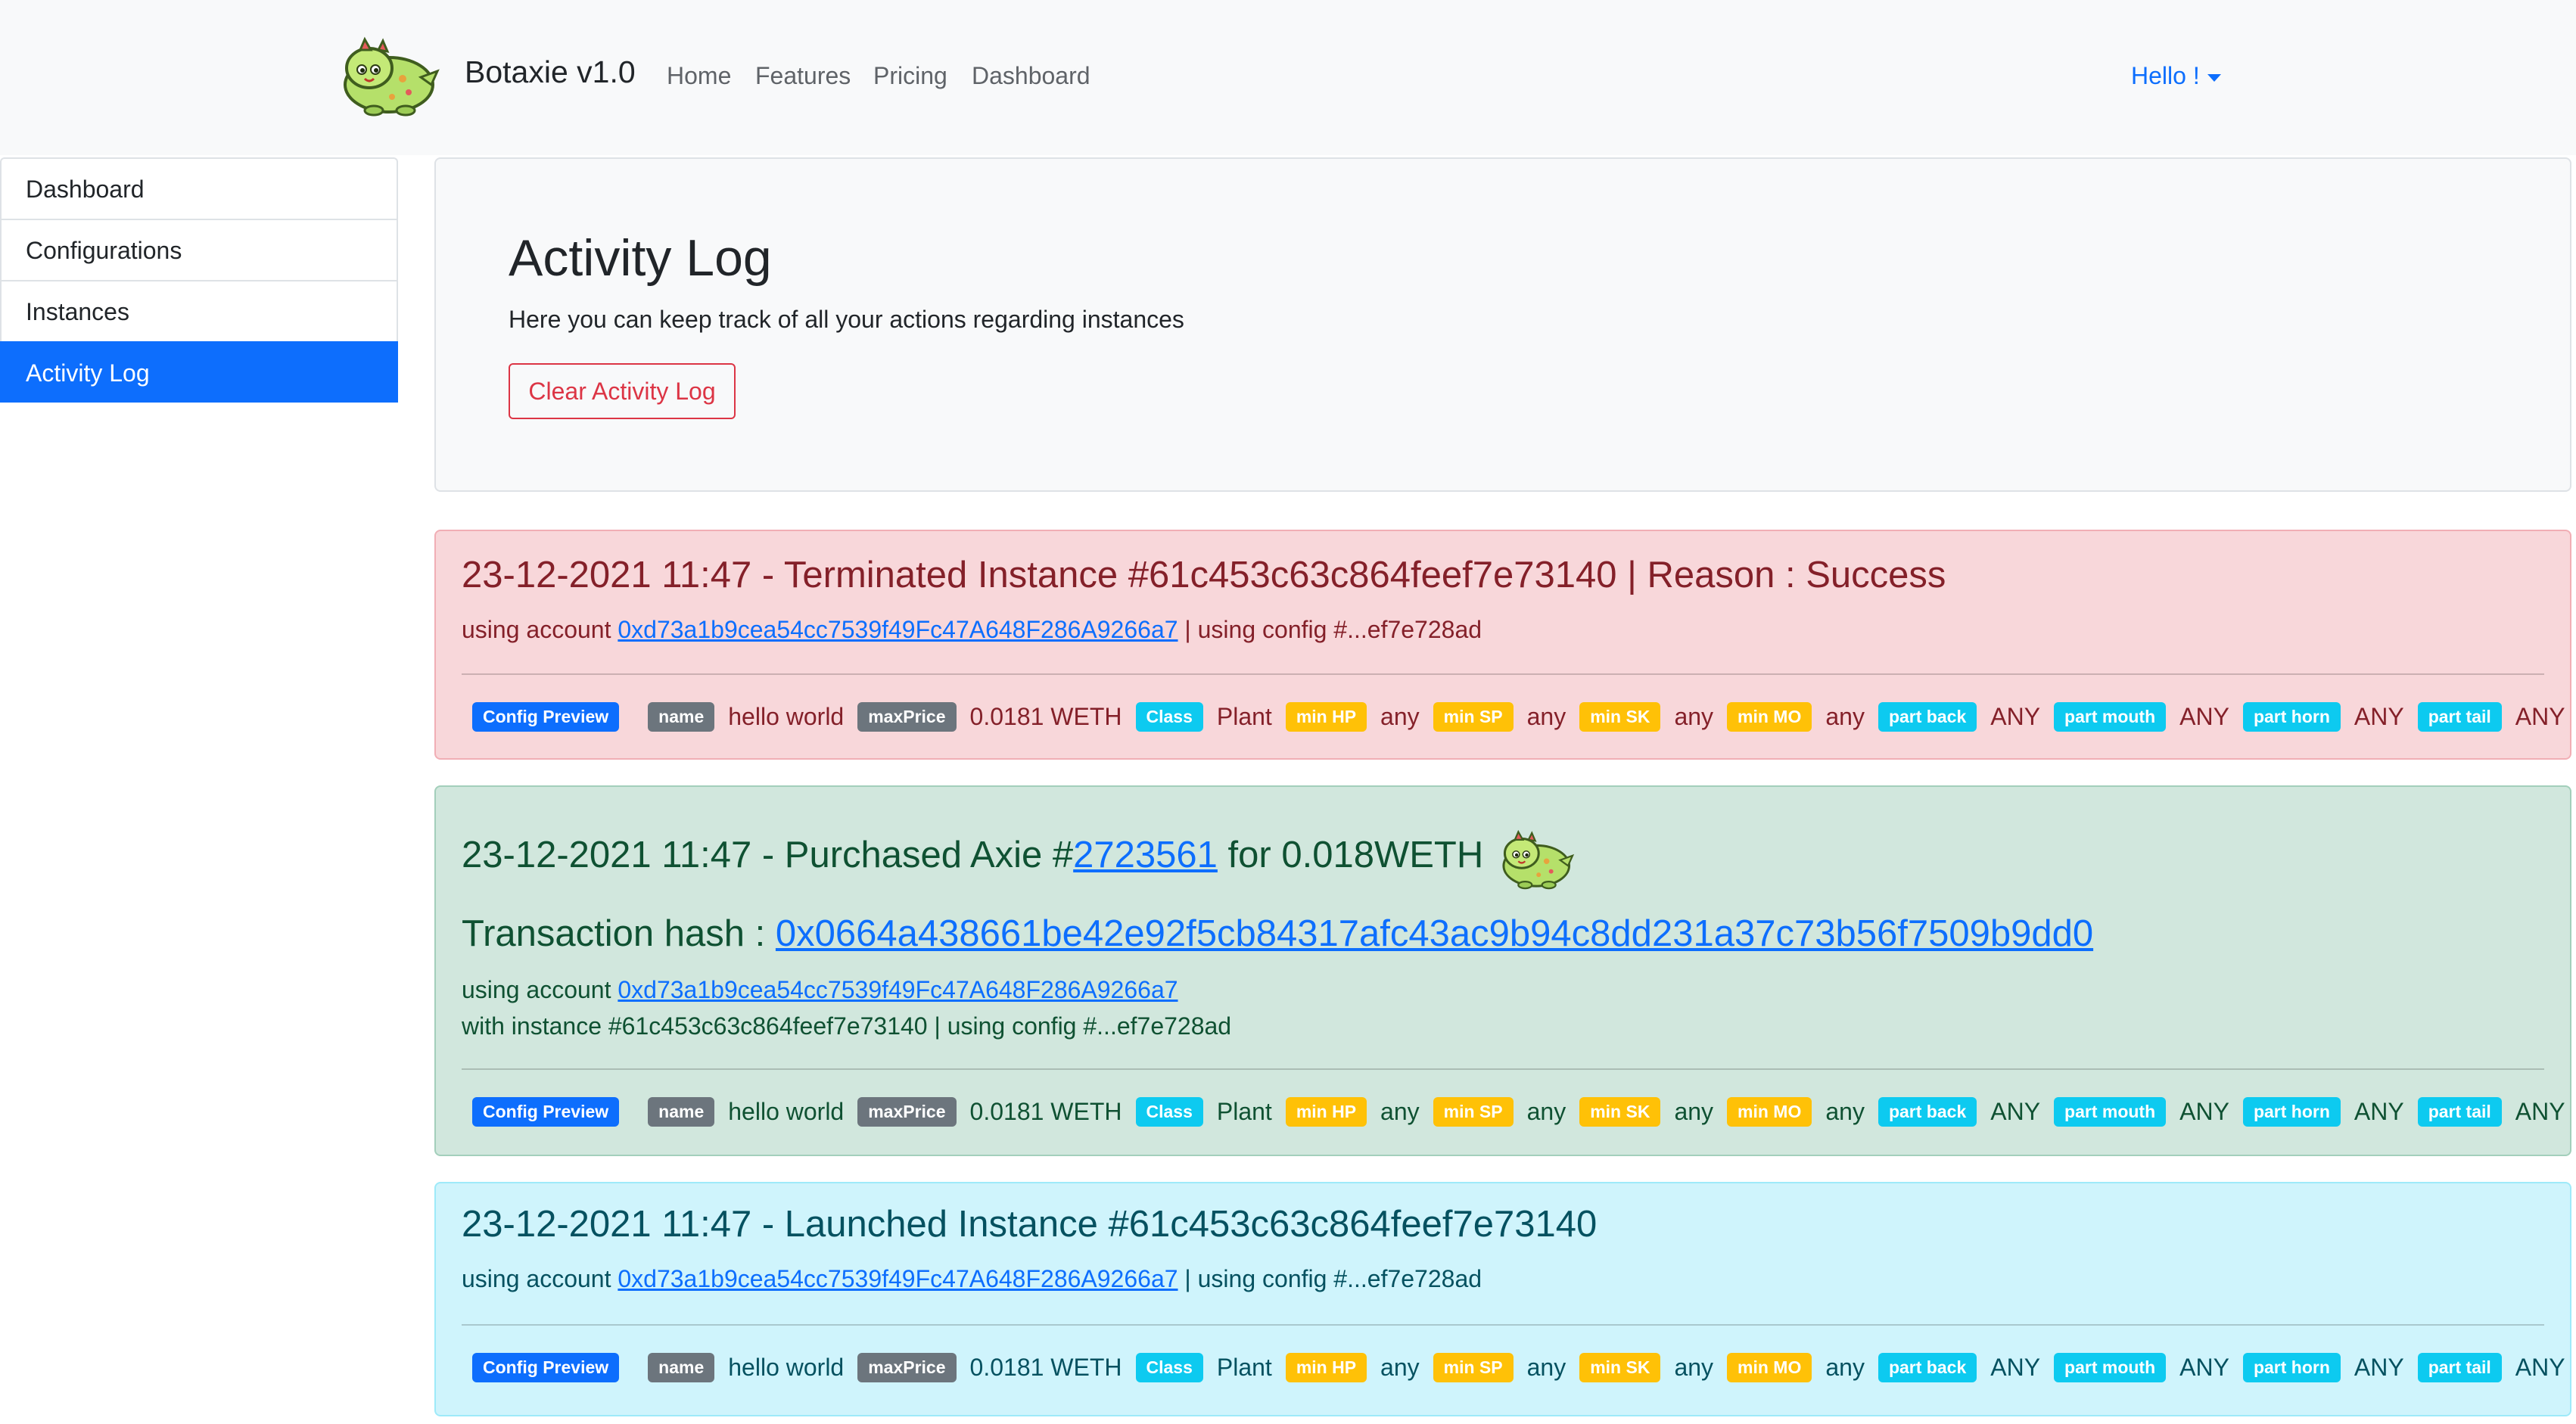 This screenshot has width=2576, height=1424. What do you see at coordinates (619, 933) in the screenshot?
I see `tx-prefix: Transaction hash :` at bounding box center [619, 933].